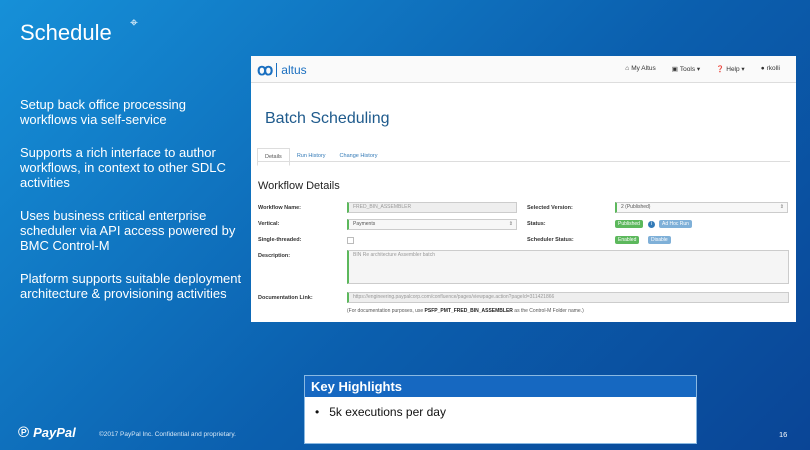  What do you see at coordinates (690, 69) in the screenshot?
I see `nav-tools-label: Tools ▾` at bounding box center [690, 69].